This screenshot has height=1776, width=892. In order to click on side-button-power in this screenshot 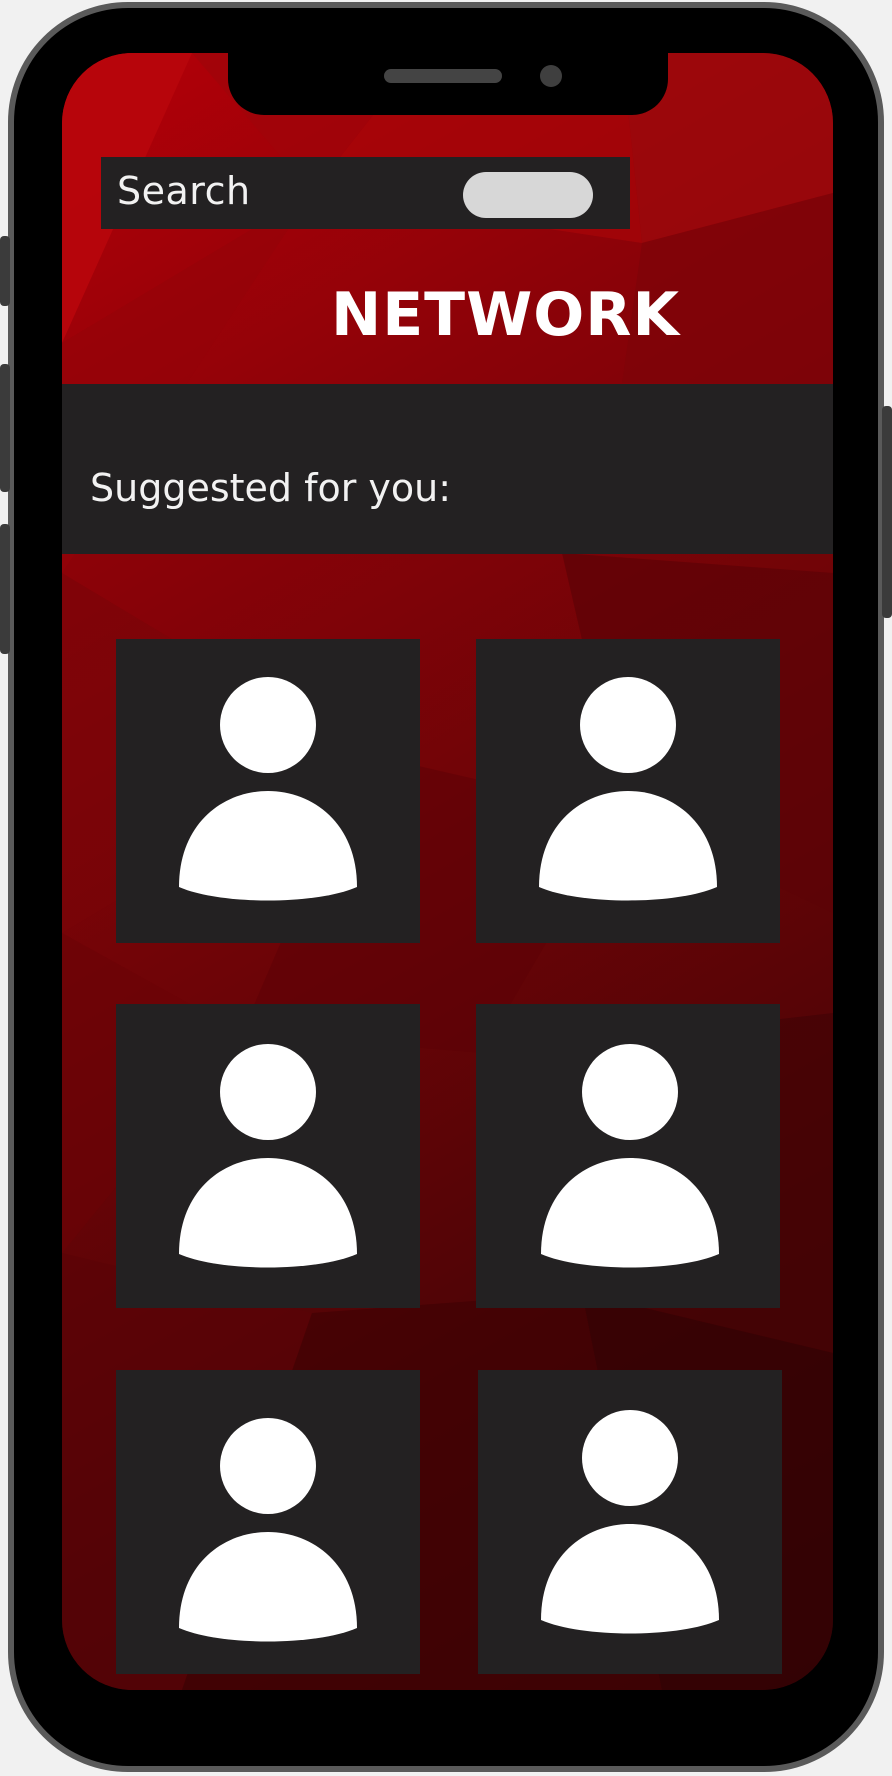, I will do `click(887, 512)`.